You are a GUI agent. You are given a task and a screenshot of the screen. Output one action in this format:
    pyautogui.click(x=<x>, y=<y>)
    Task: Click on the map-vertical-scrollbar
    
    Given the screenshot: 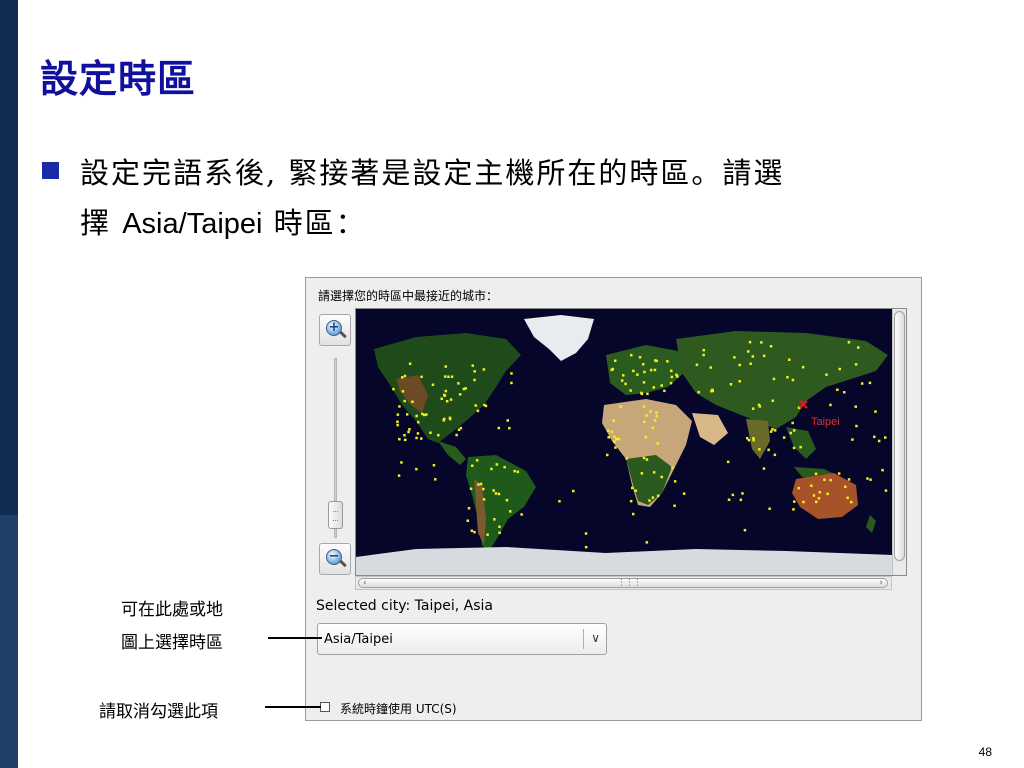 What is the action you would take?
    pyautogui.click(x=899, y=442)
    